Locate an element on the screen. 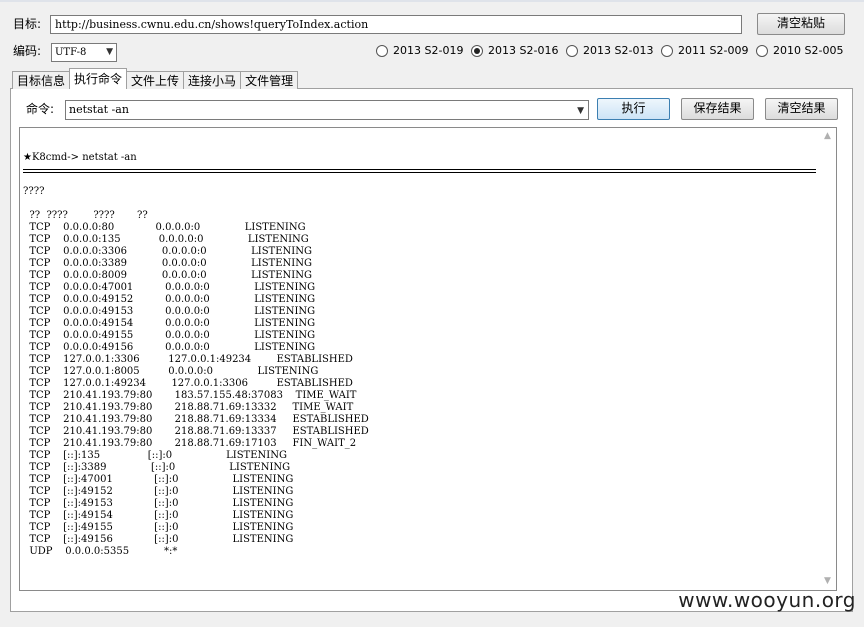 The image size is (864, 627). execute-button: 执行 is located at coordinates (633, 109).